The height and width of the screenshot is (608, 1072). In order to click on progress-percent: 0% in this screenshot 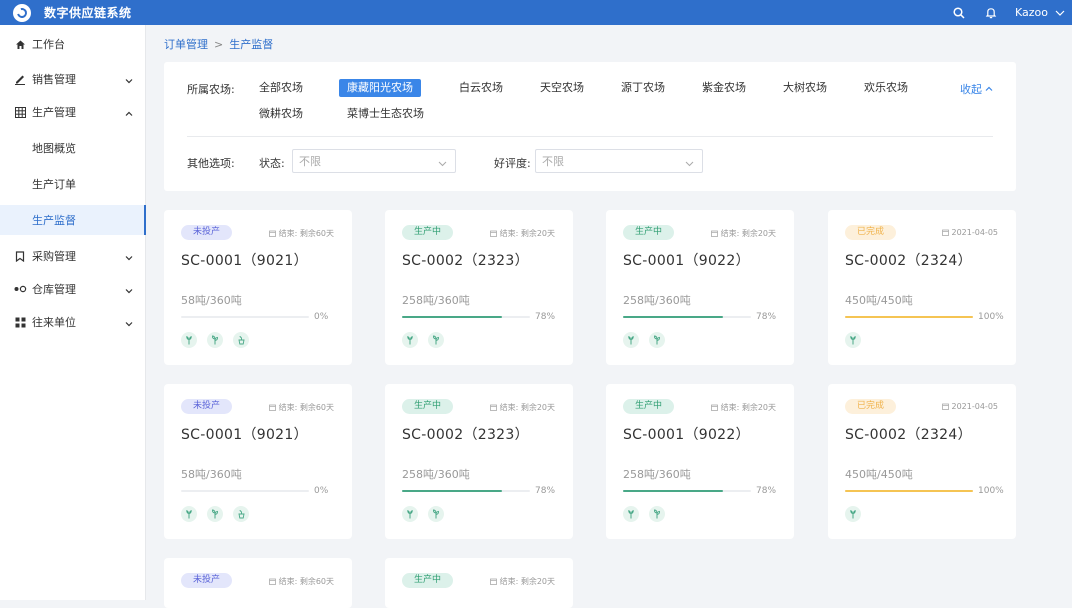, I will do `click(321, 491)`.